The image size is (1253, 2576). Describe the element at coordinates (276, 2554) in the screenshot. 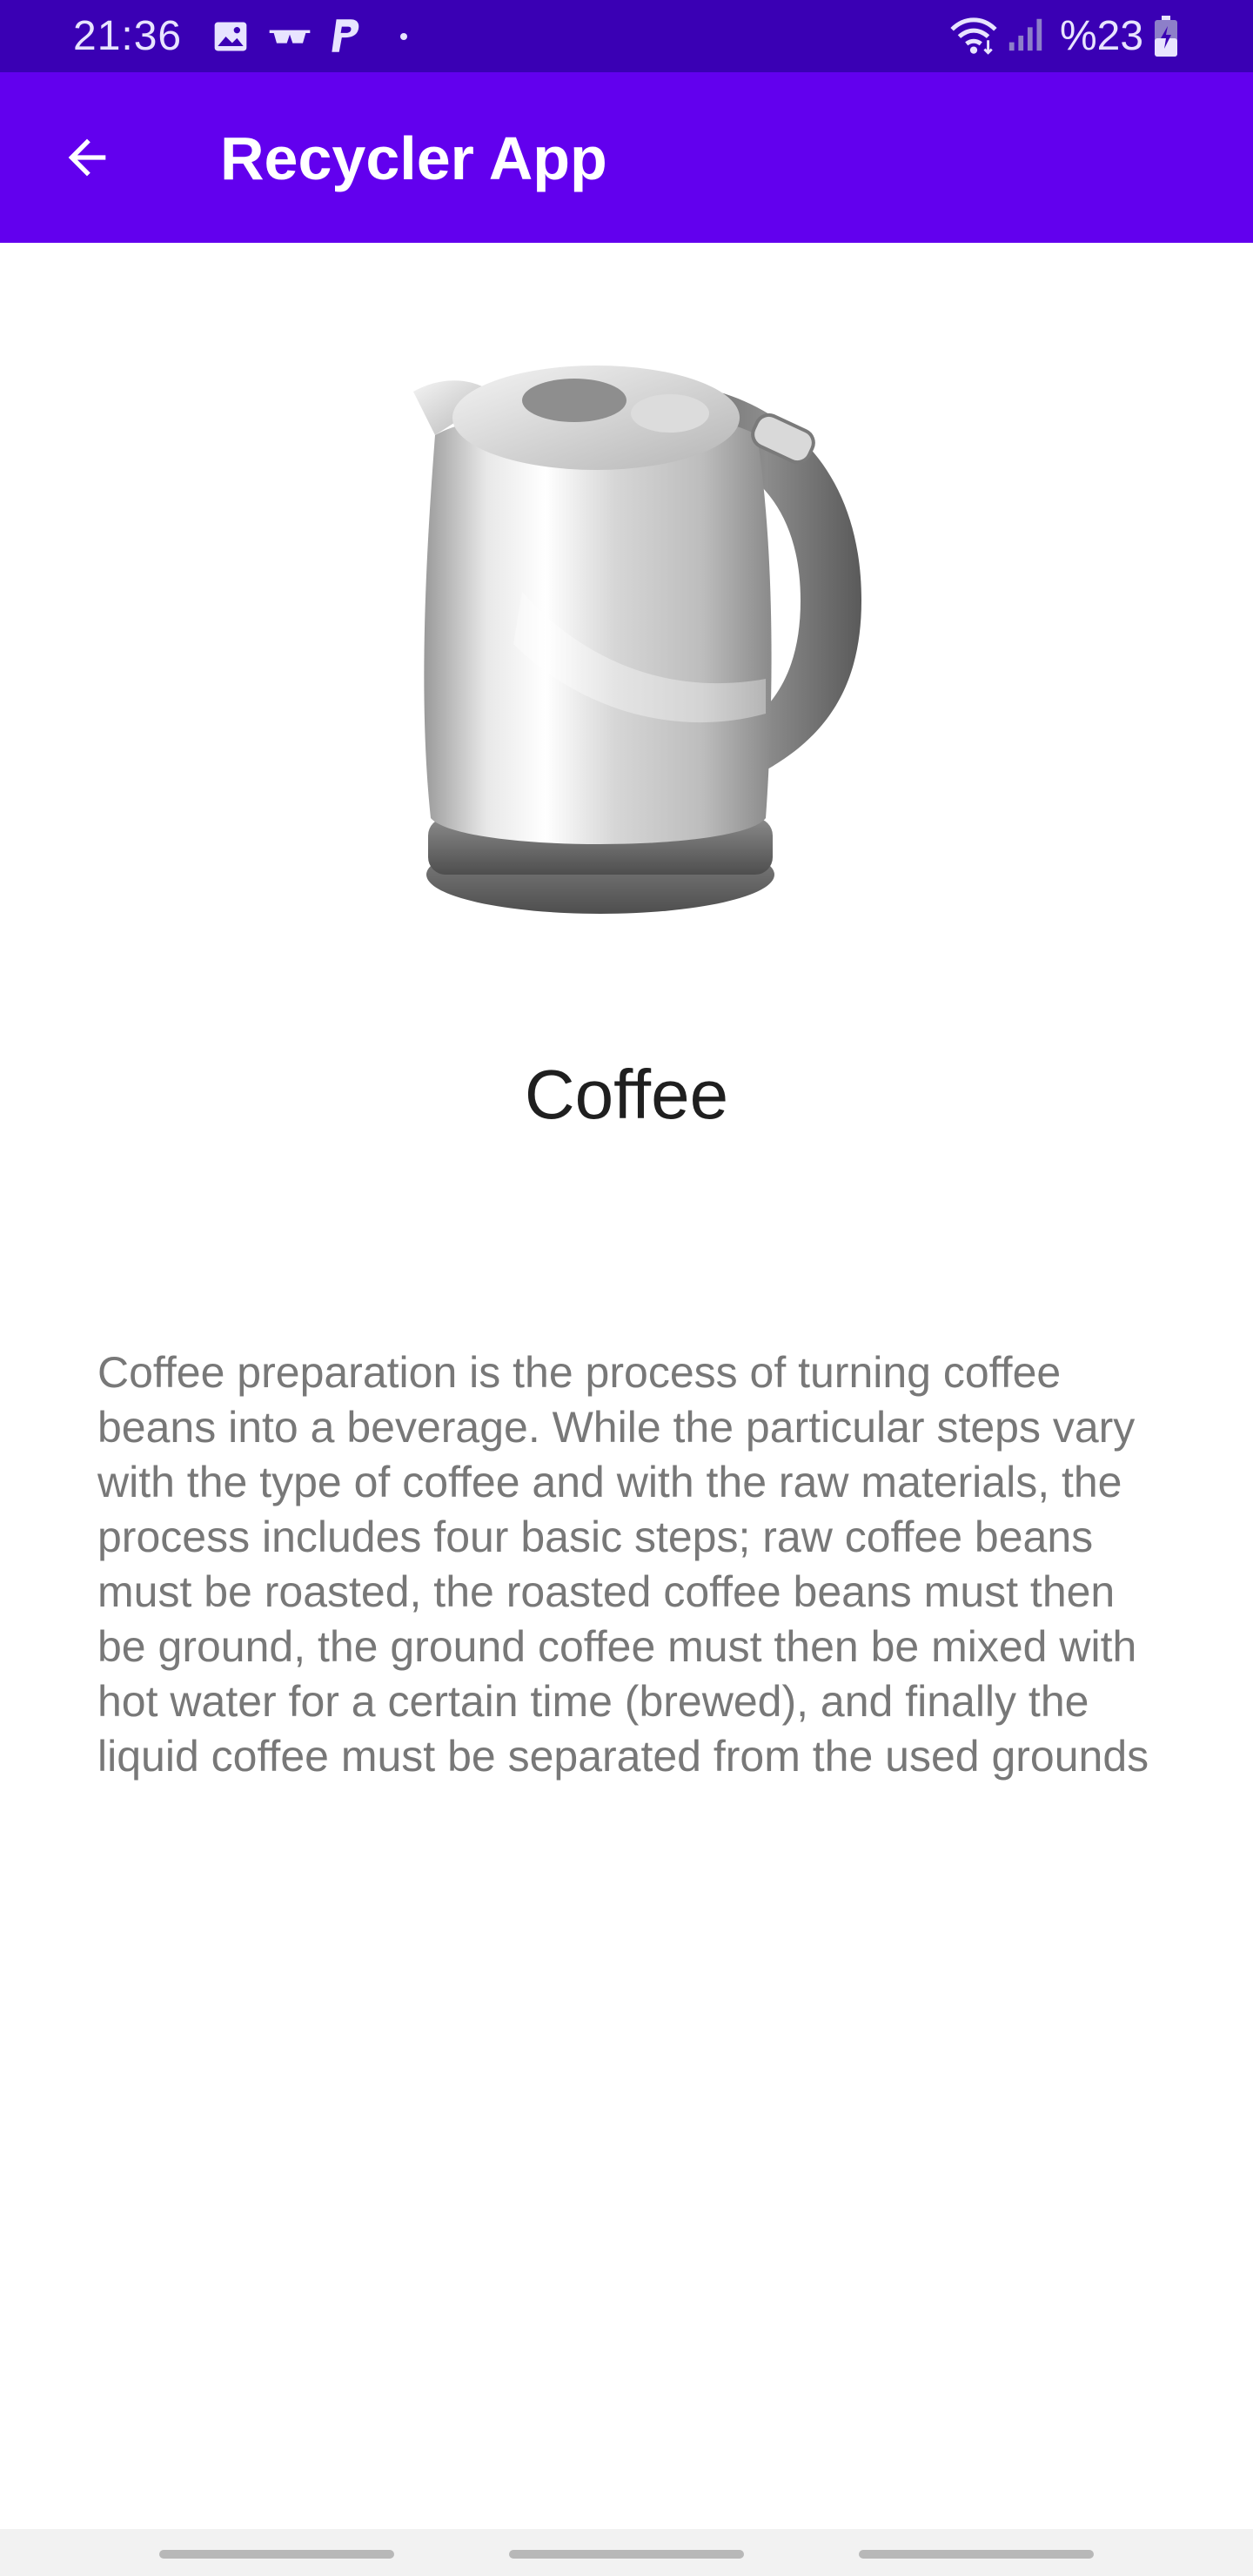

I see `recents-button` at that location.